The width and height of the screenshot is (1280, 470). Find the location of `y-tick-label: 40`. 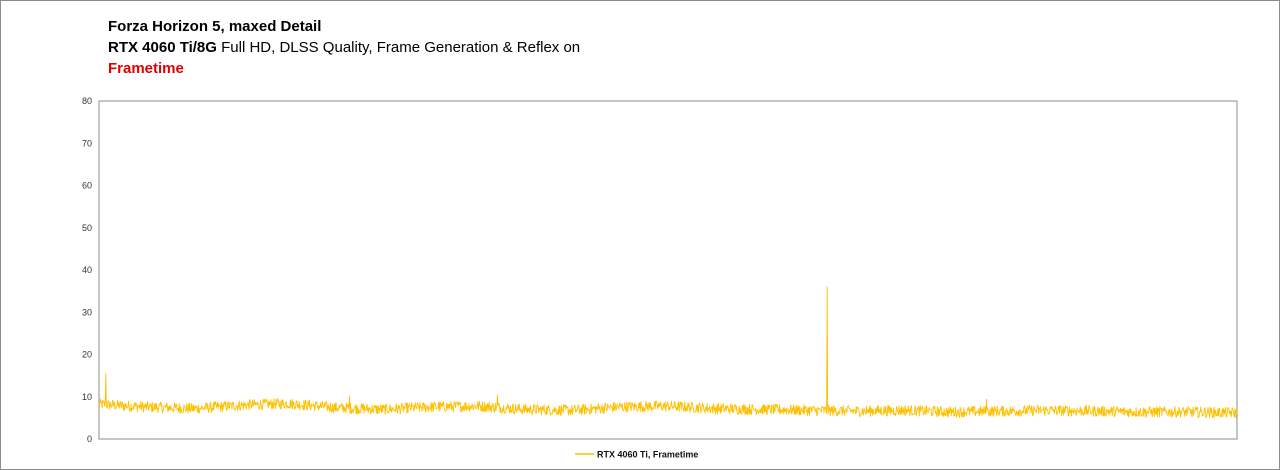

y-tick-label: 40 is located at coordinates (87, 270).